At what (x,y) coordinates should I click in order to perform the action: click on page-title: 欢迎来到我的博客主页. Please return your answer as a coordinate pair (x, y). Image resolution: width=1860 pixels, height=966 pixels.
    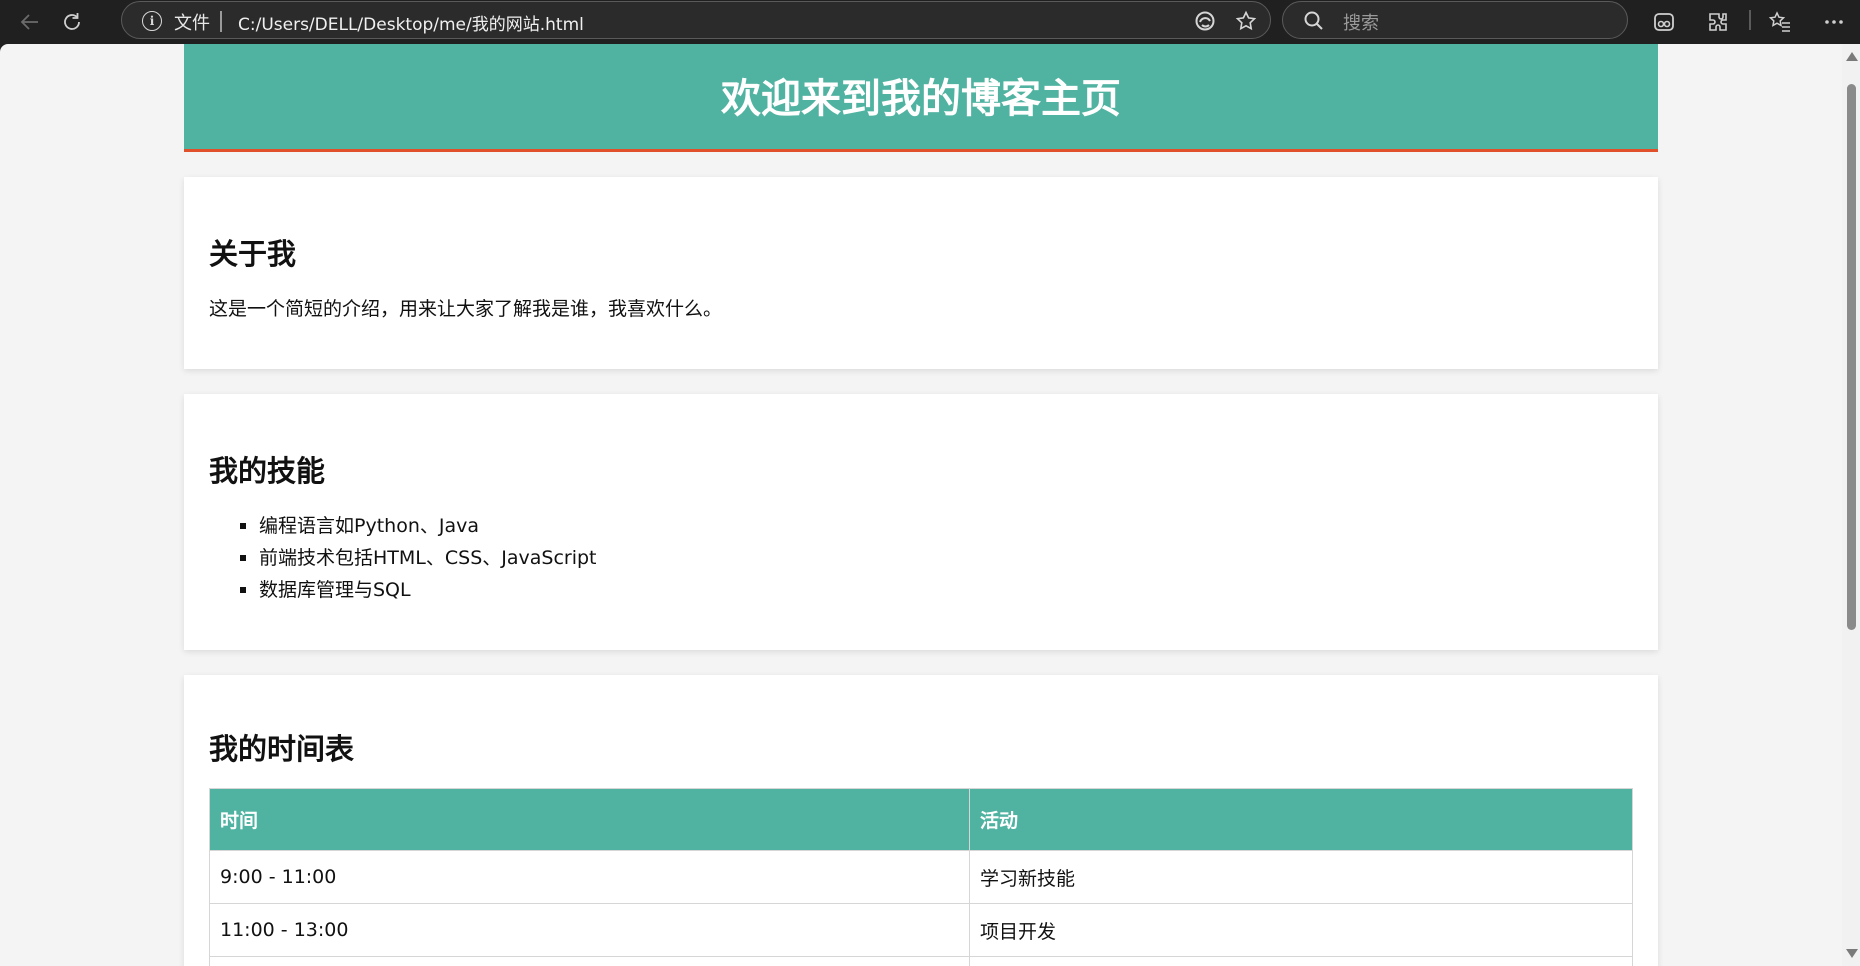
    Looking at the image, I should click on (921, 98).